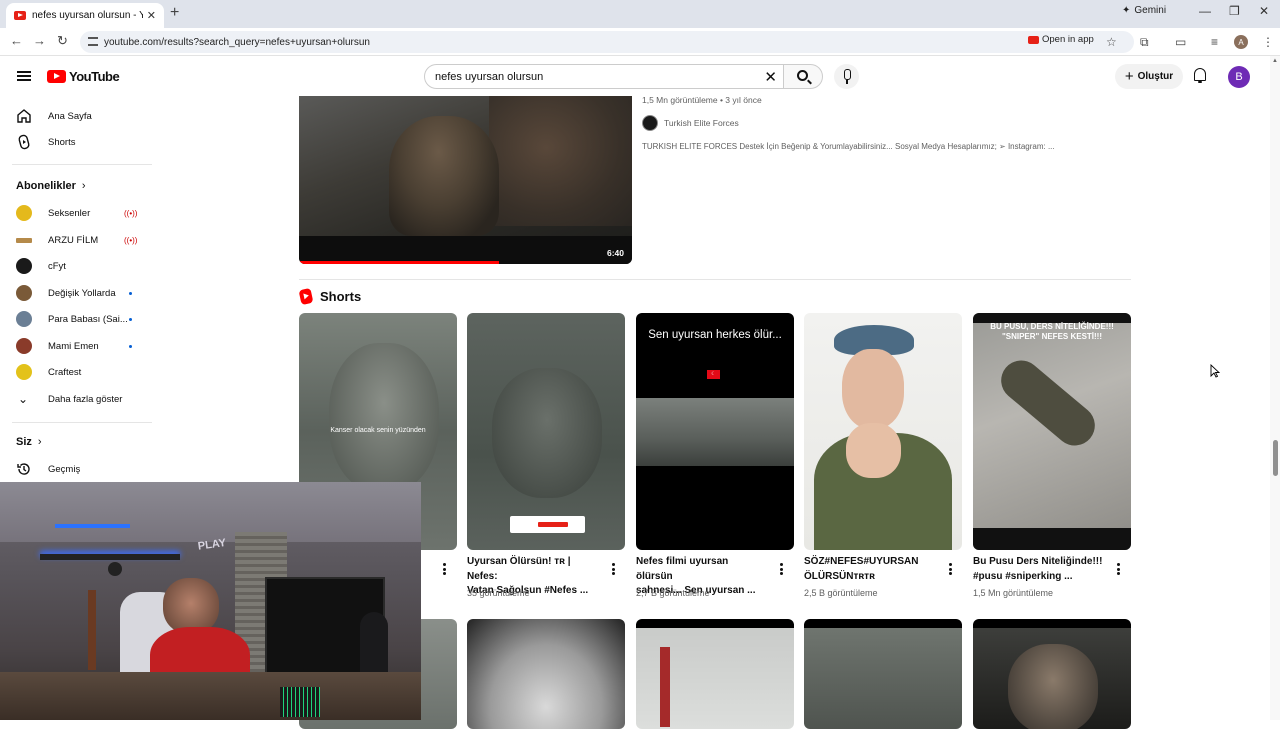 The image size is (1280, 729). What do you see at coordinates (110, 557) in the screenshot?
I see `webcam-shelf` at bounding box center [110, 557].